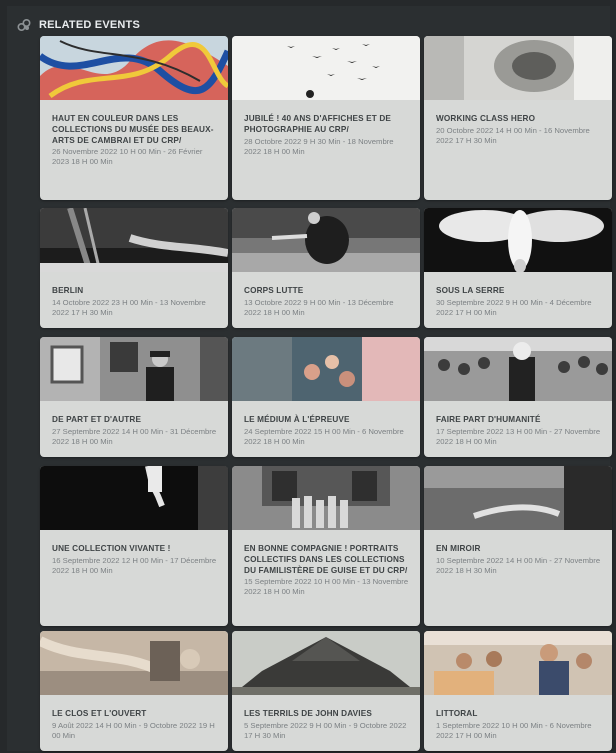 The image size is (616, 753). What do you see at coordinates (135, 291) in the screenshot?
I see `event-title: BERLIN` at bounding box center [135, 291].